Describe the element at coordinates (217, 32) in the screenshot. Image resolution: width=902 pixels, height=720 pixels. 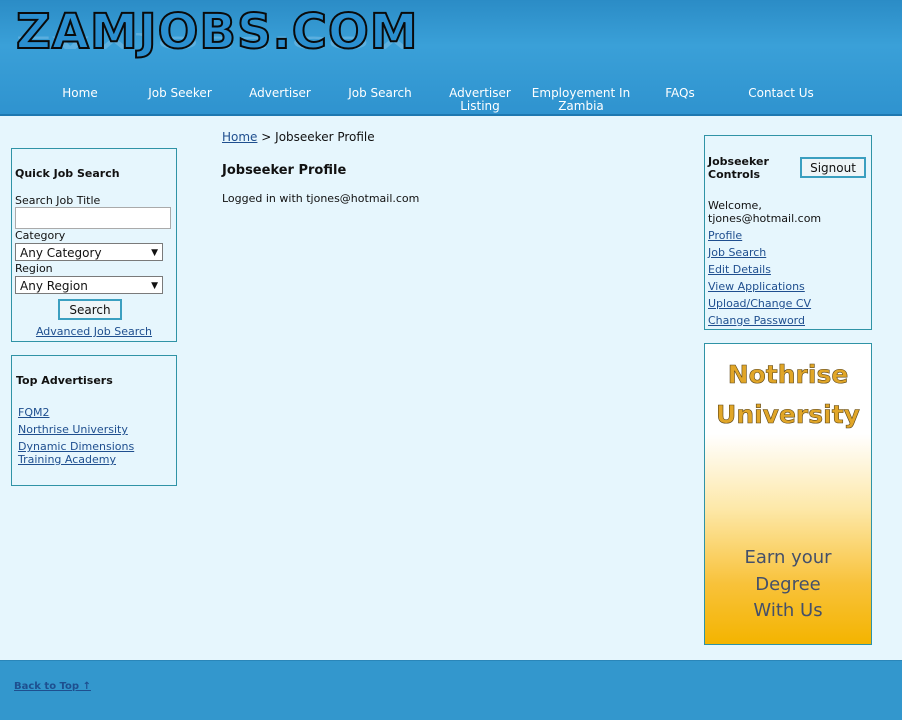
I see `site-logo: ZAMJOBS.COM` at that location.